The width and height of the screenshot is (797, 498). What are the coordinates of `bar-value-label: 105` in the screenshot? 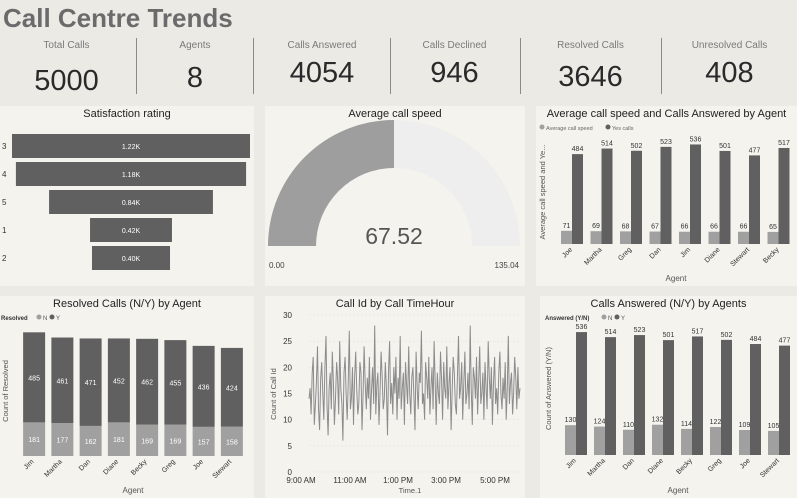 It's located at (774, 426).